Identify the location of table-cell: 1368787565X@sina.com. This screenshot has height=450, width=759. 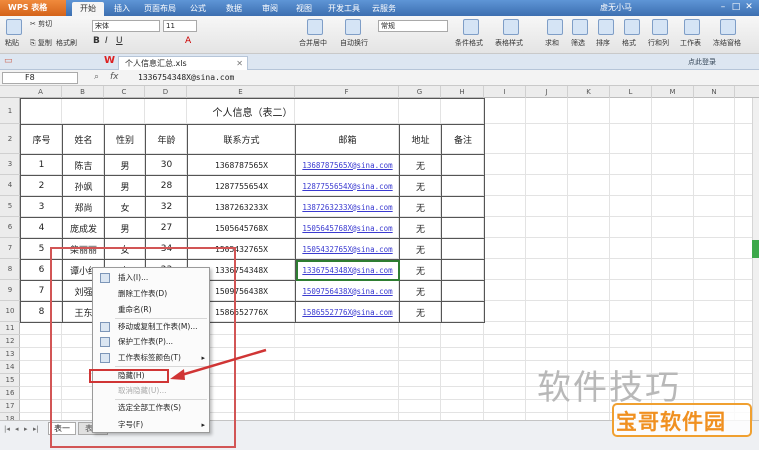
(347, 165).